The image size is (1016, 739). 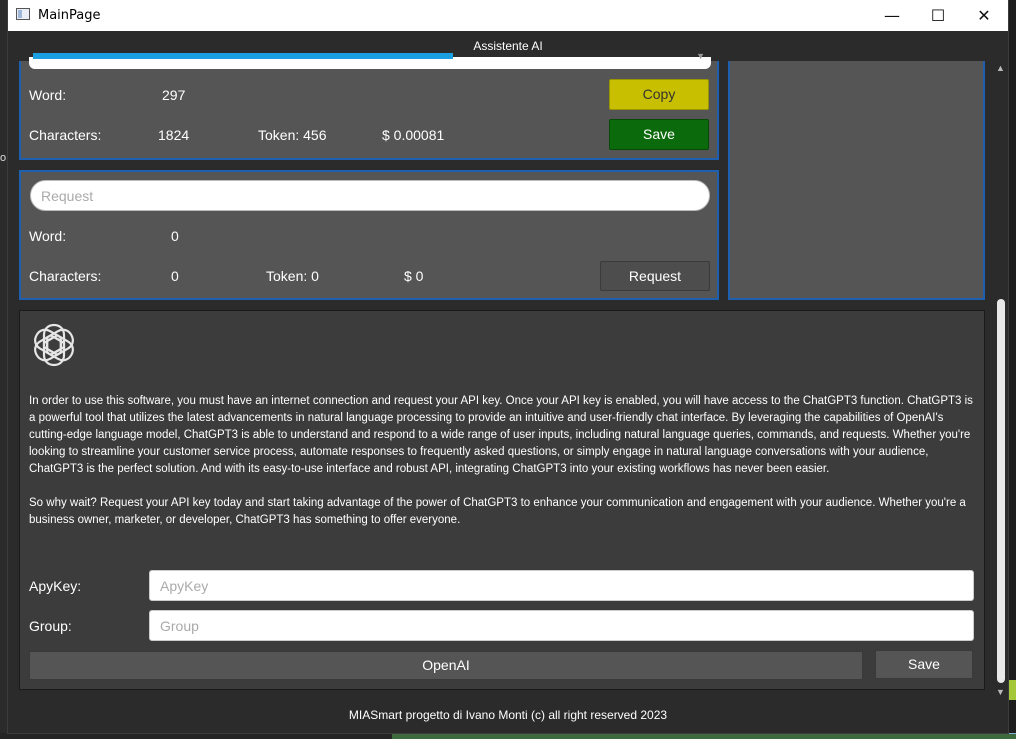 What do you see at coordinates (1012, 690) in the screenshot?
I see `background-desktop-right` at bounding box center [1012, 690].